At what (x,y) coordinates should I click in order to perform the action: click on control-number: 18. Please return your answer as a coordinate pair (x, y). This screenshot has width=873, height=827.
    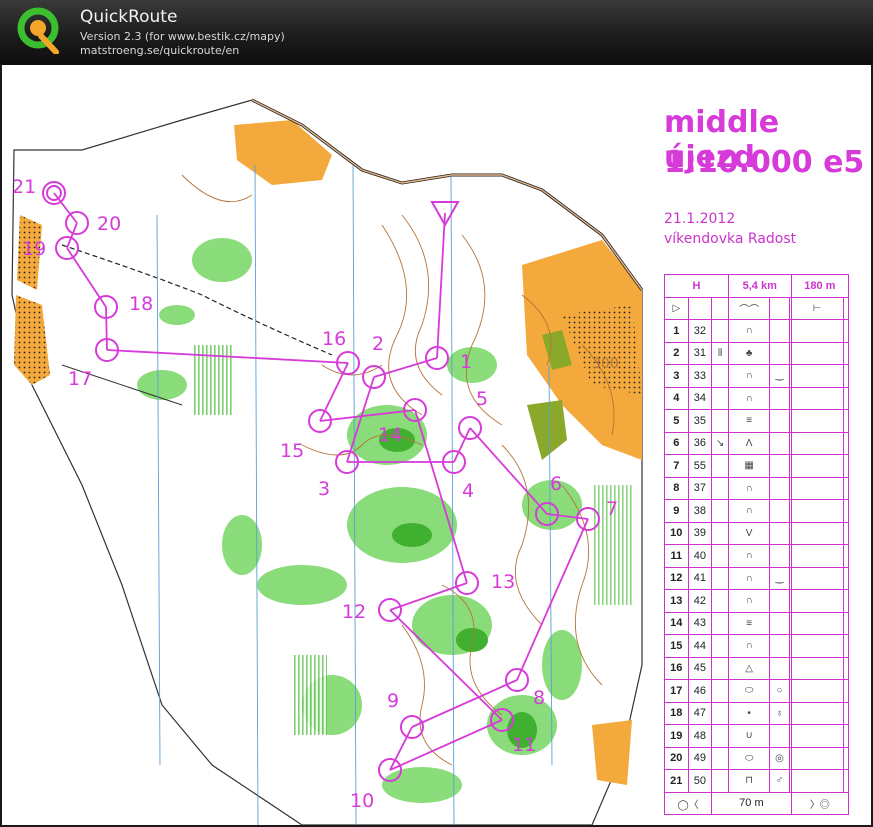
    Looking at the image, I should click on (141, 304).